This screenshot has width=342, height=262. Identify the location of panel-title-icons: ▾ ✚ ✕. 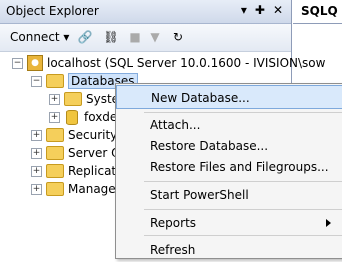
(262, 10).